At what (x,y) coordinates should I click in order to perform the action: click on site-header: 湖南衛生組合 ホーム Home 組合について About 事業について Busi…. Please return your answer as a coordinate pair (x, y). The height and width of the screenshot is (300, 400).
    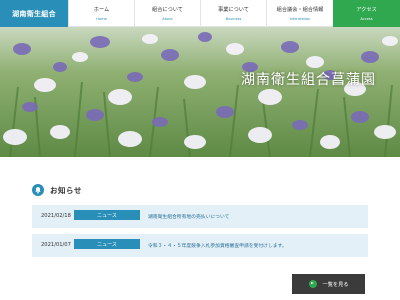
    Looking at the image, I should click on (200, 13).